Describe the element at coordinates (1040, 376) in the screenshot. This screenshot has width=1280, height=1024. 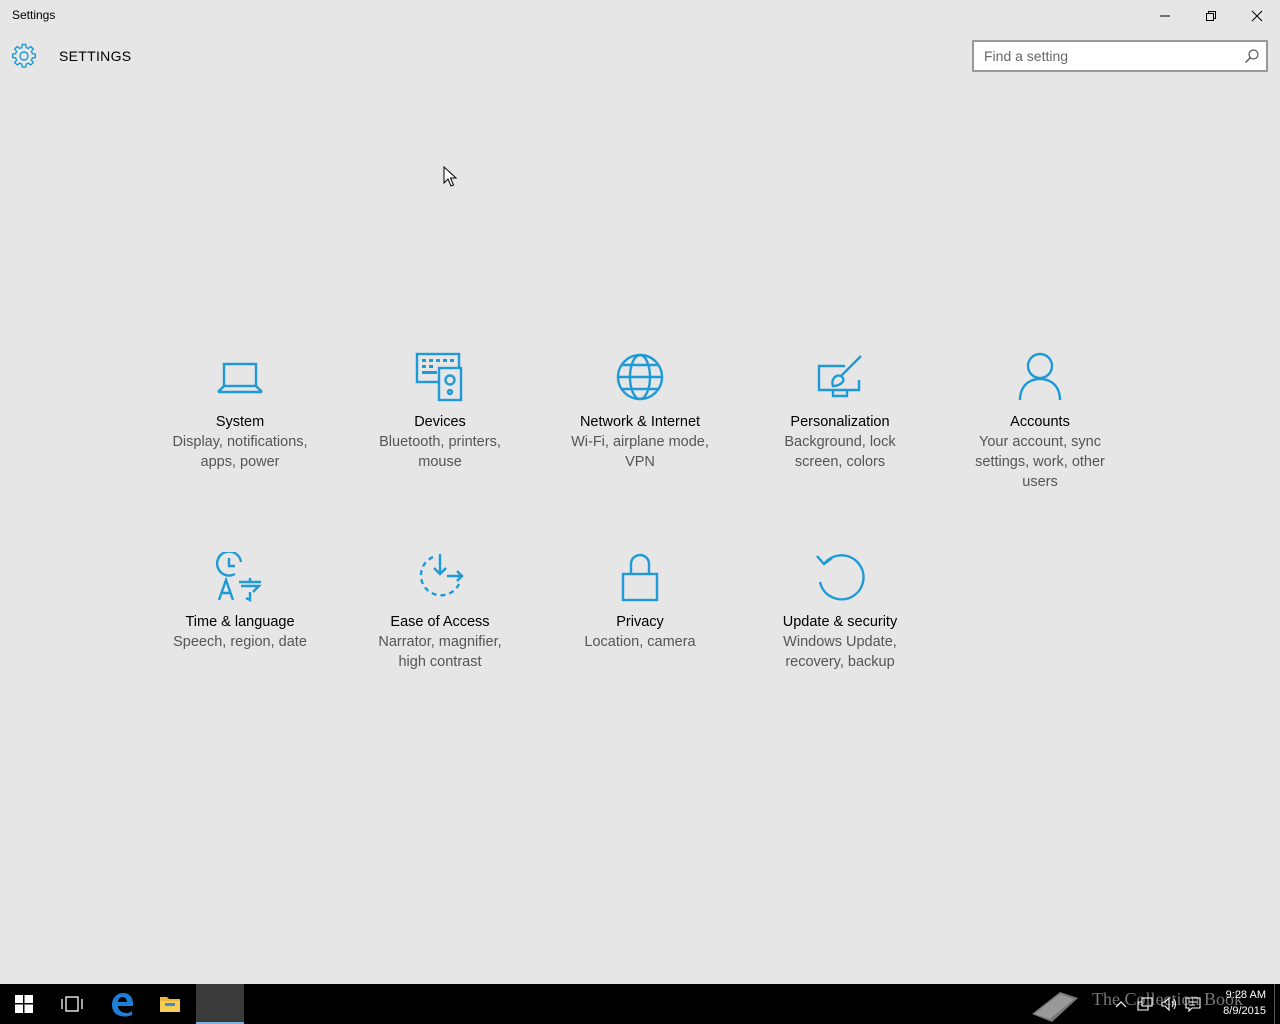
I see `person-icon` at that location.